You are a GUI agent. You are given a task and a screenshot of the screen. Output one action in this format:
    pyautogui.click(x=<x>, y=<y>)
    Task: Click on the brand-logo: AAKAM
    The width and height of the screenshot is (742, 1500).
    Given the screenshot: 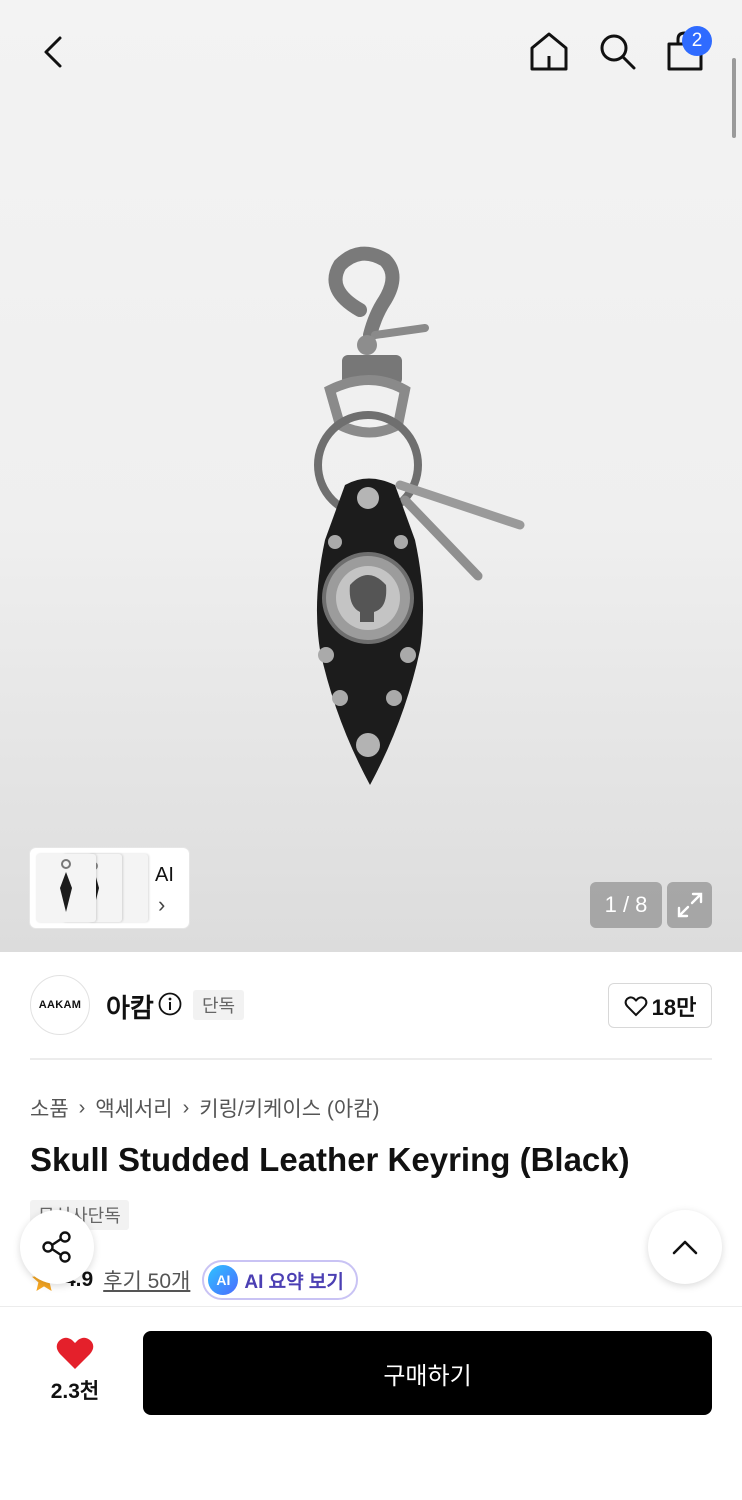 What is the action you would take?
    pyautogui.click(x=60, y=1005)
    